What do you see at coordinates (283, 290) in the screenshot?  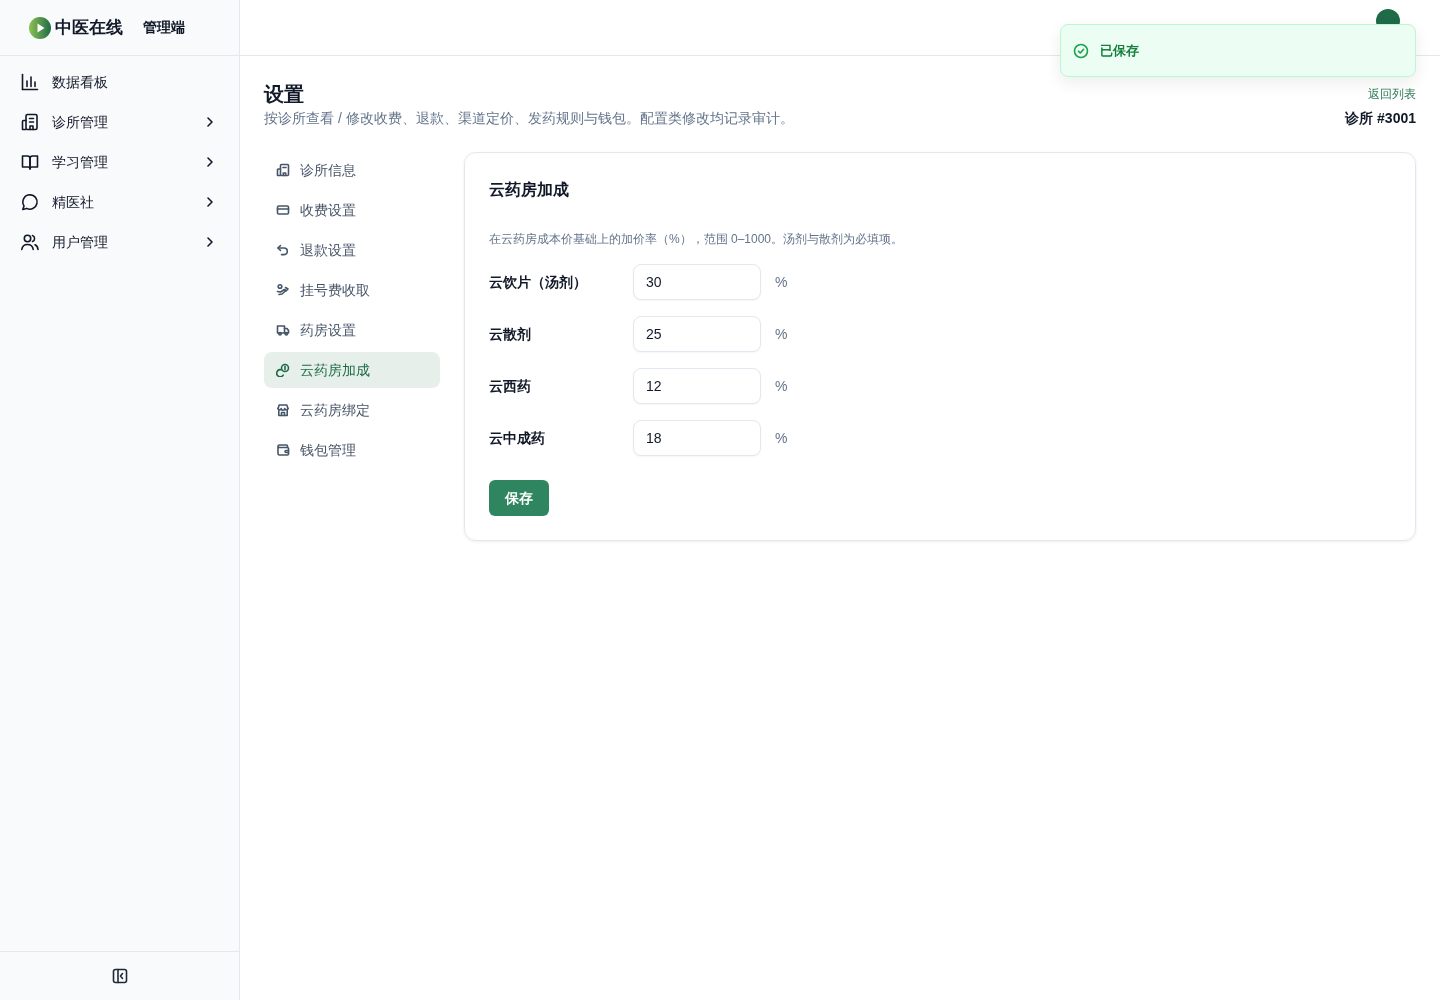 I see `hand-coins-icon` at bounding box center [283, 290].